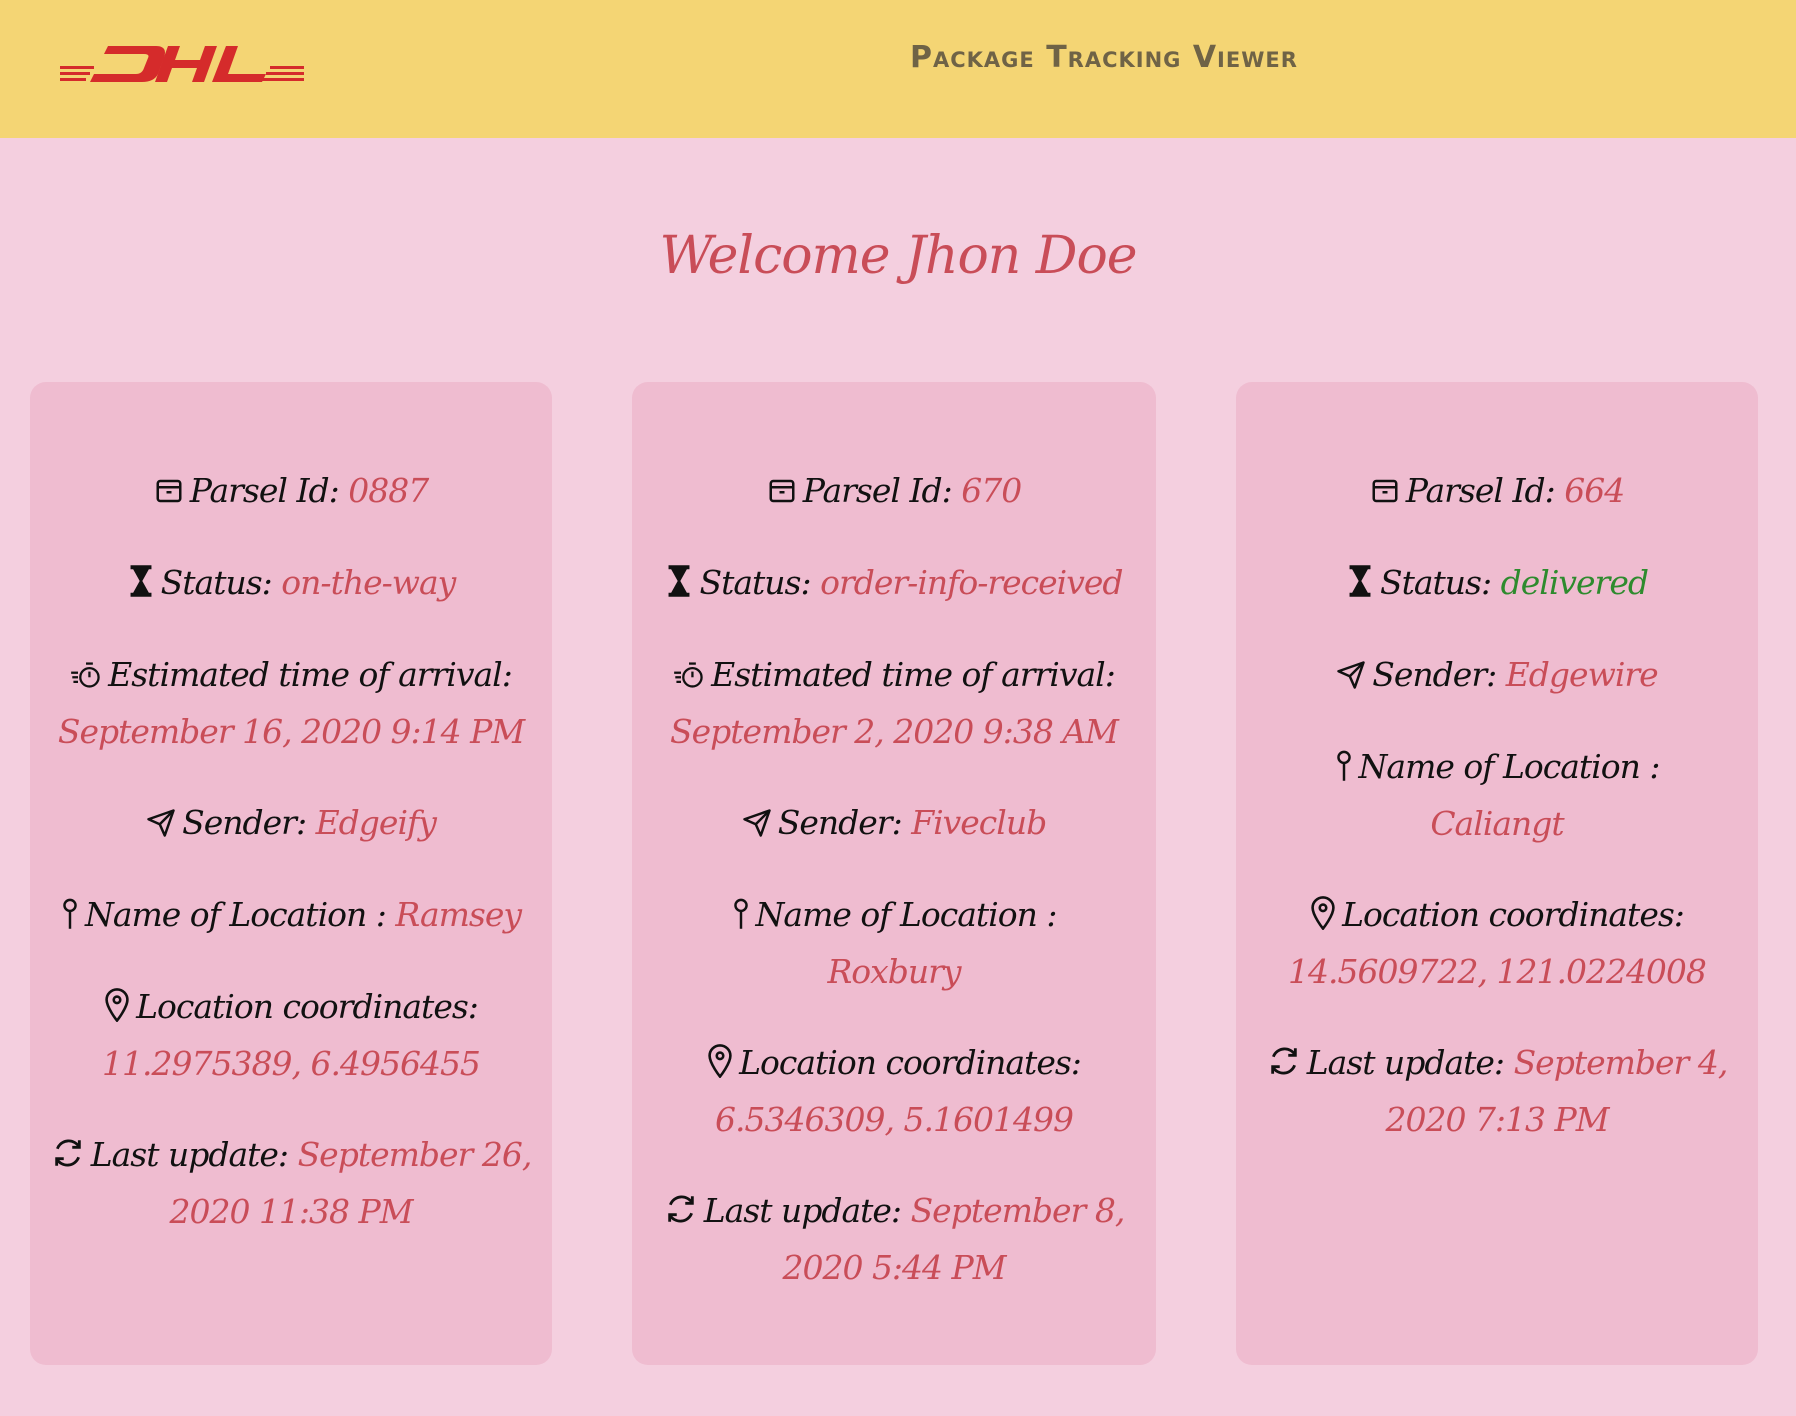 The image size is (1796, 1416). Describe the element at coordinates (291, 1183) in the screenshot. I see `last-update-row: Last update: September 26, 2020 11:38 PM` at that location.